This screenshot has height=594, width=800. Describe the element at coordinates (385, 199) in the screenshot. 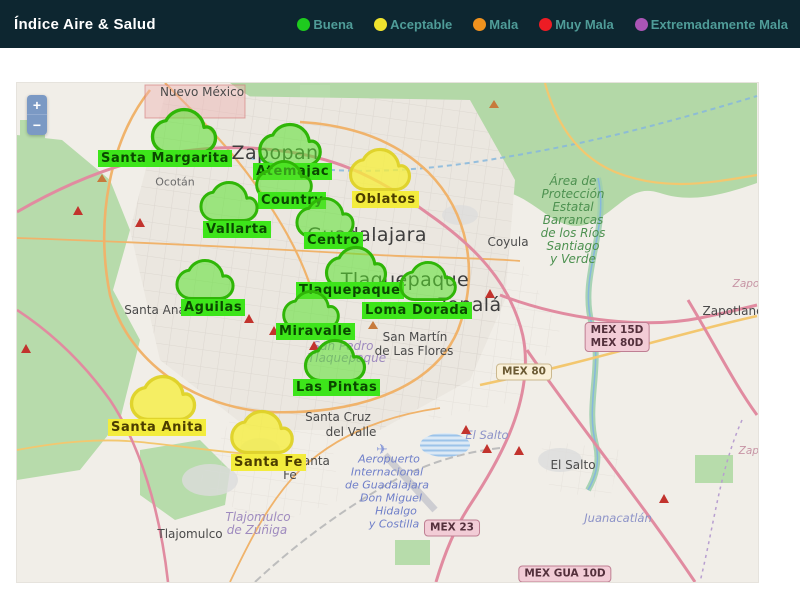

I see `marker-oblatos-label: Oblatos` at that location.